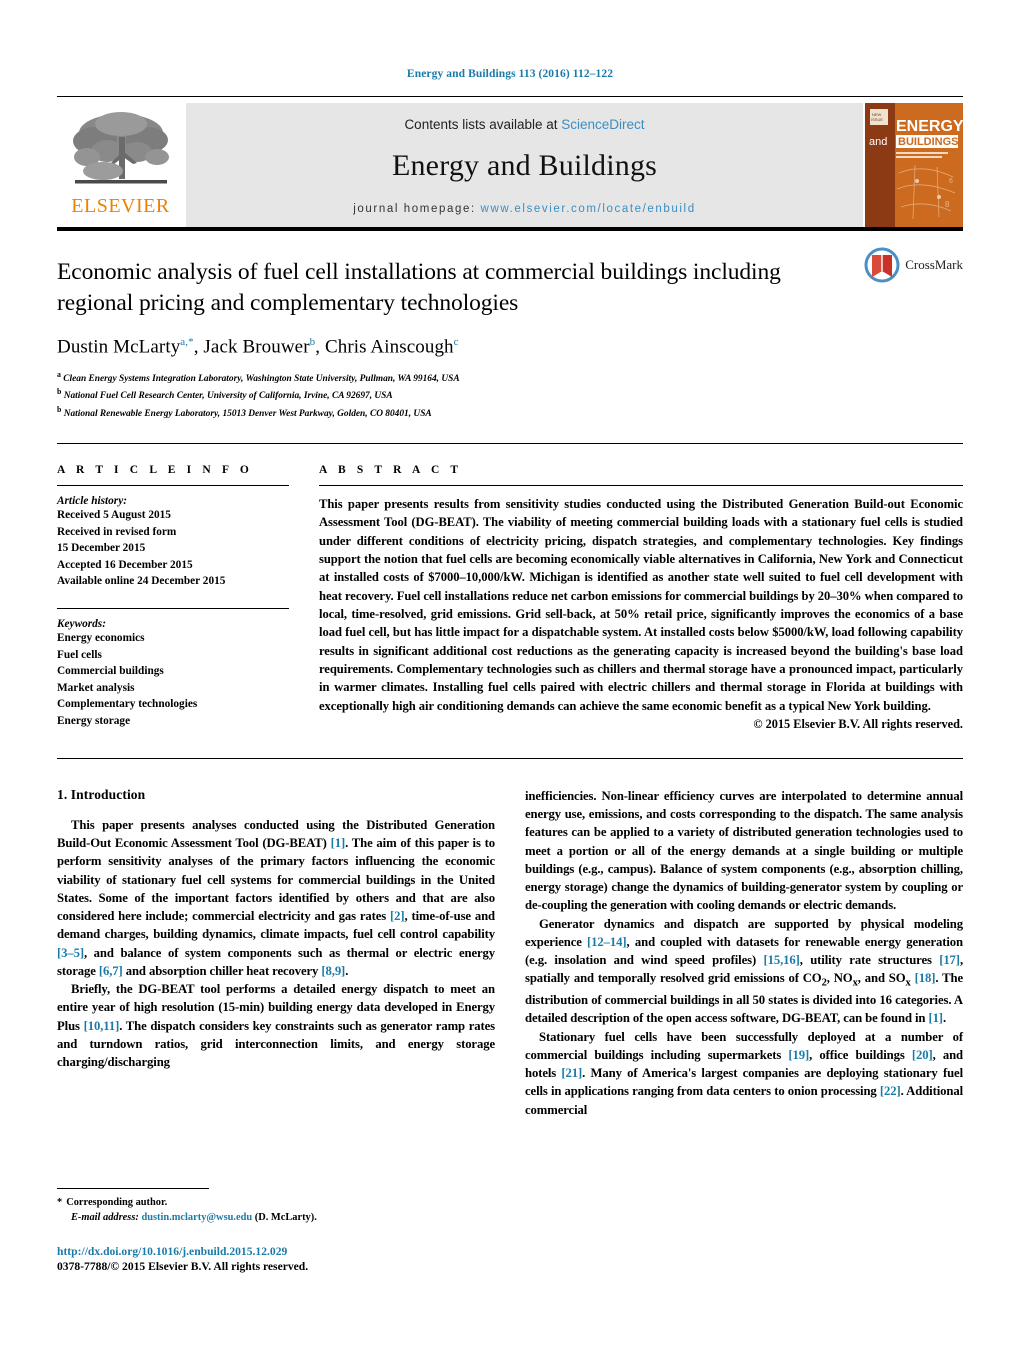 The height and width of the screenshot is (1351, 1020). I want to click on article-info-heading: A R T I C L E I N F O, so click(155, 470).